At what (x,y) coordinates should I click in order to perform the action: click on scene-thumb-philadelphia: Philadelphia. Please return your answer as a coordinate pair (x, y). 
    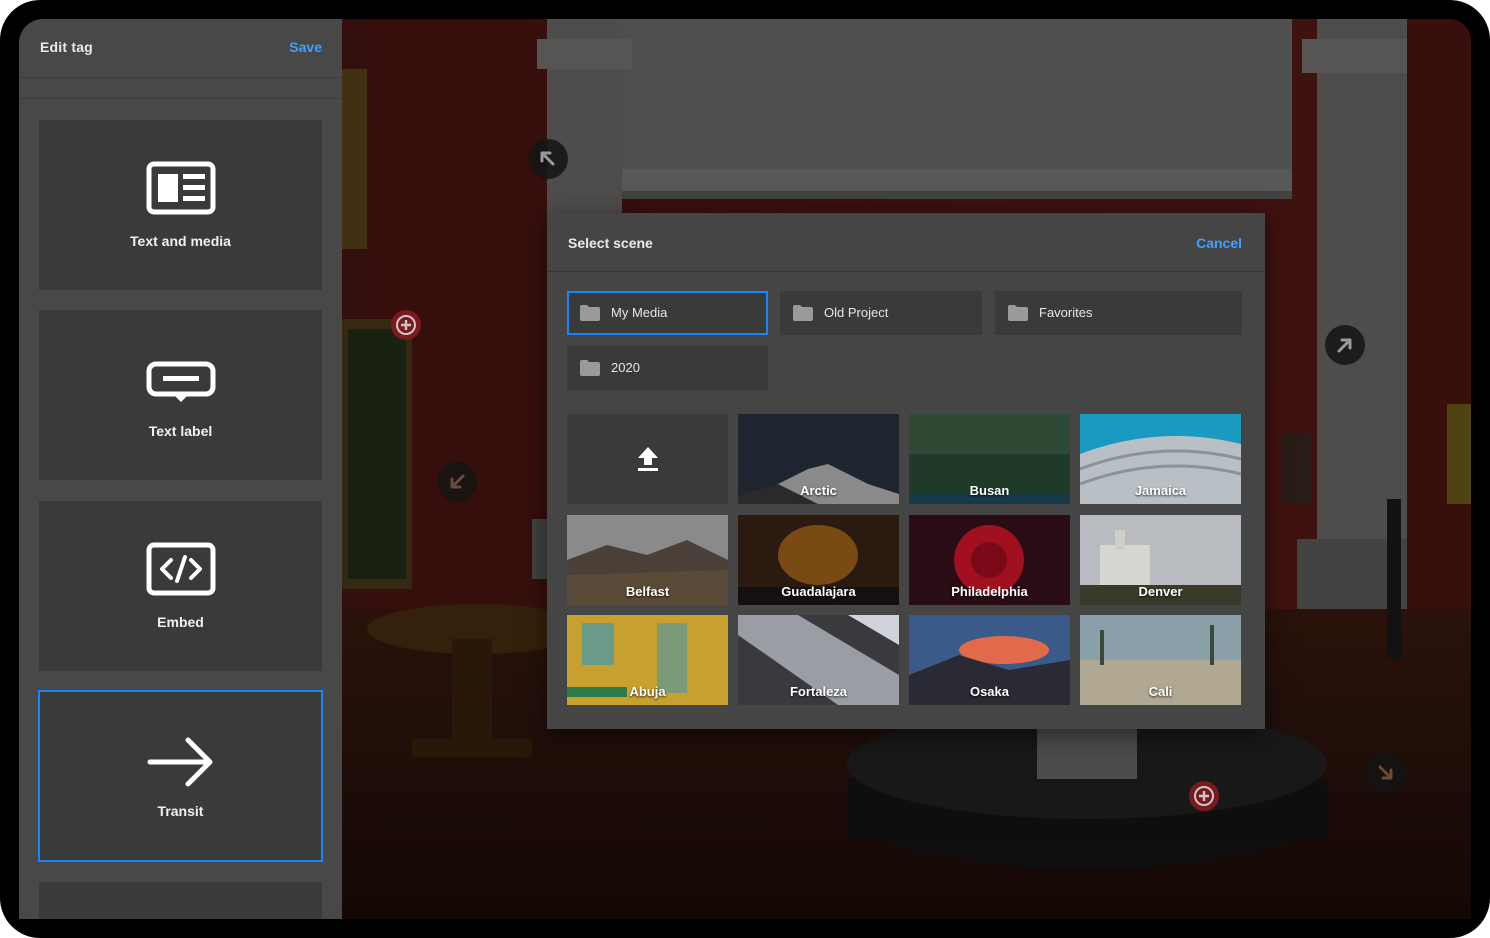
    Looking at the image, I should click on (989, 560).